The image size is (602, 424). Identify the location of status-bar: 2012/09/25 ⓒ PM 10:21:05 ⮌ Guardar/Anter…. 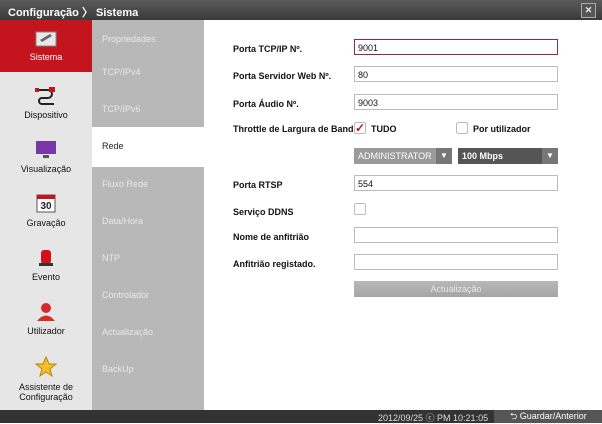
(301, 416).